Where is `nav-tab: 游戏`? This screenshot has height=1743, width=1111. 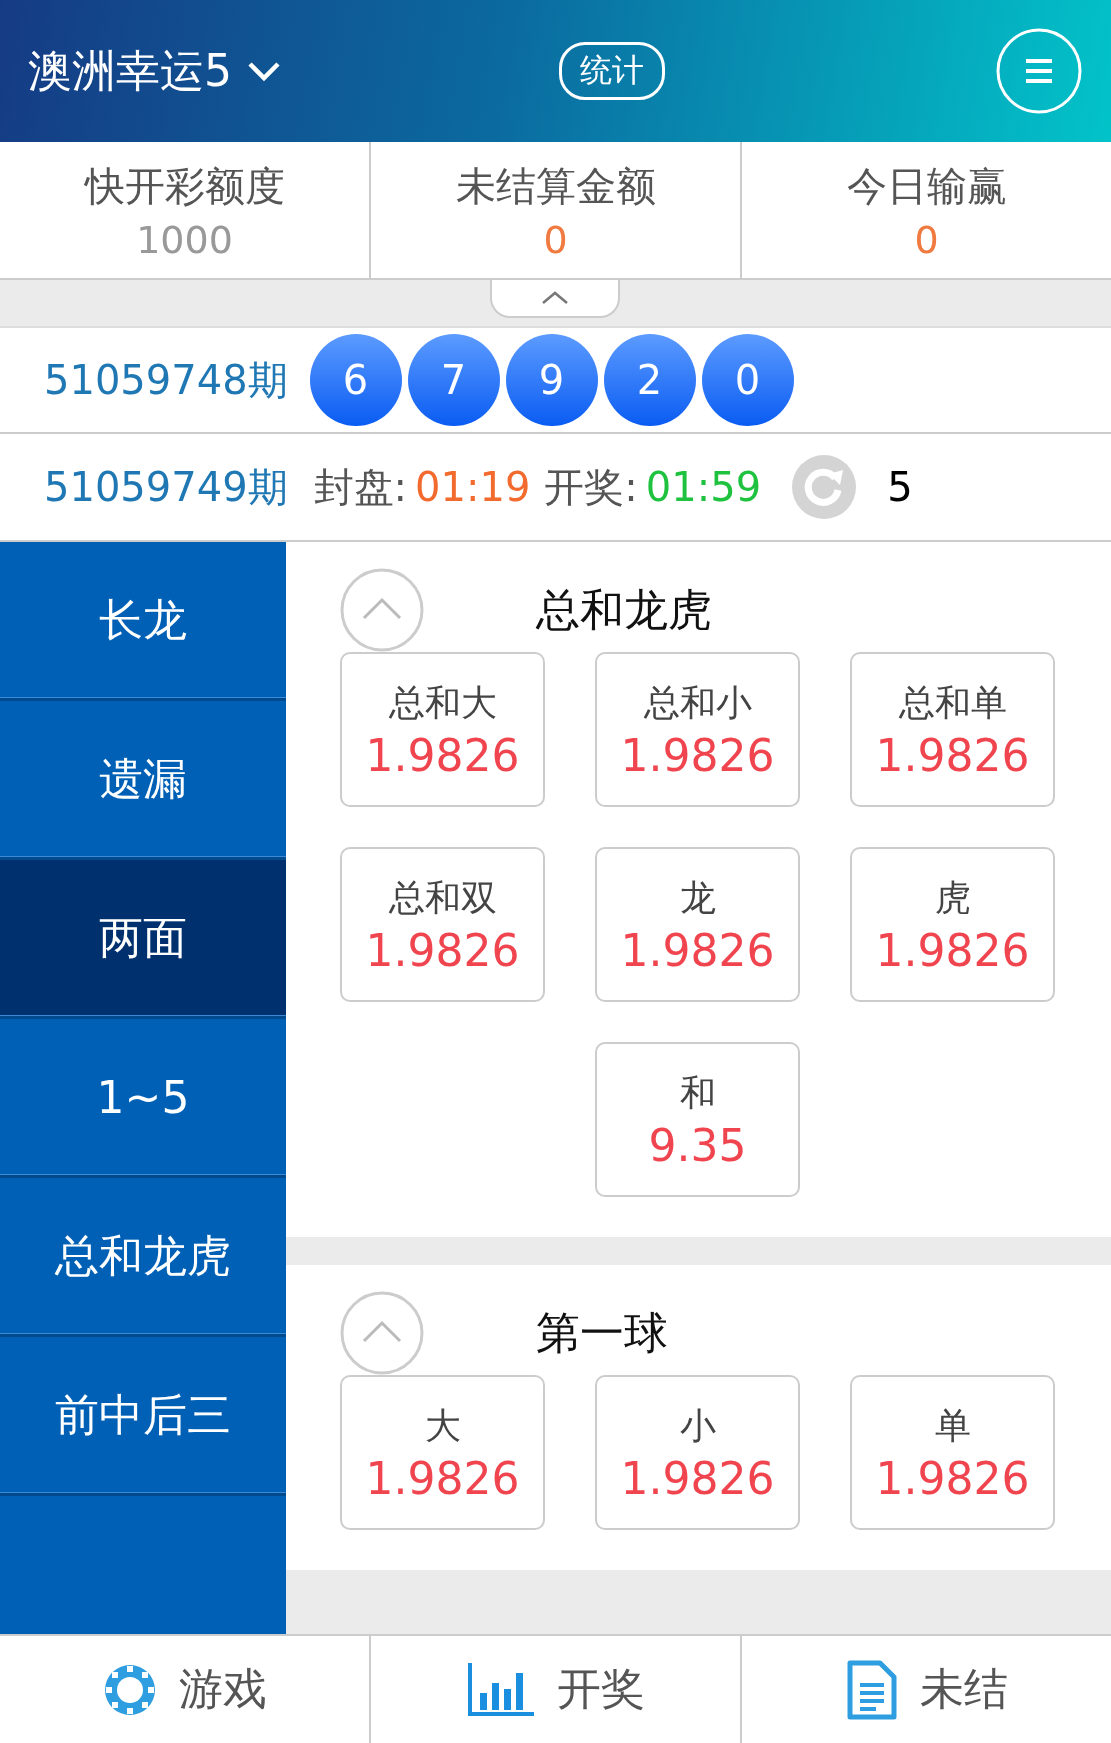 nav-tab: 游戏 is located at coordinates (185, 1689).